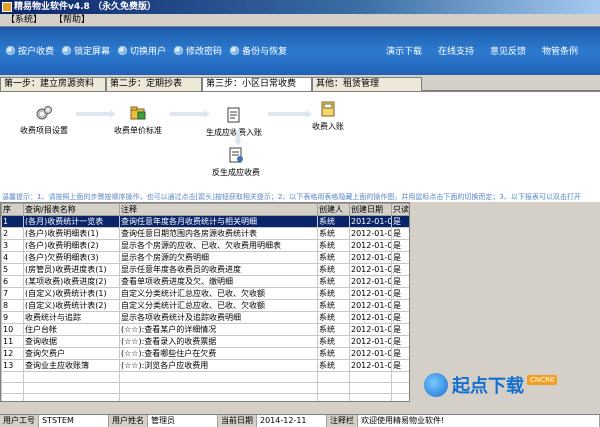 This screenshot has width=600, height=427. What do you see at coordinates (218, 221) in the screenshot?
I see `table-cell: 查询任意年度各月收费统计与相关明细` at bounding box center [218, 221].